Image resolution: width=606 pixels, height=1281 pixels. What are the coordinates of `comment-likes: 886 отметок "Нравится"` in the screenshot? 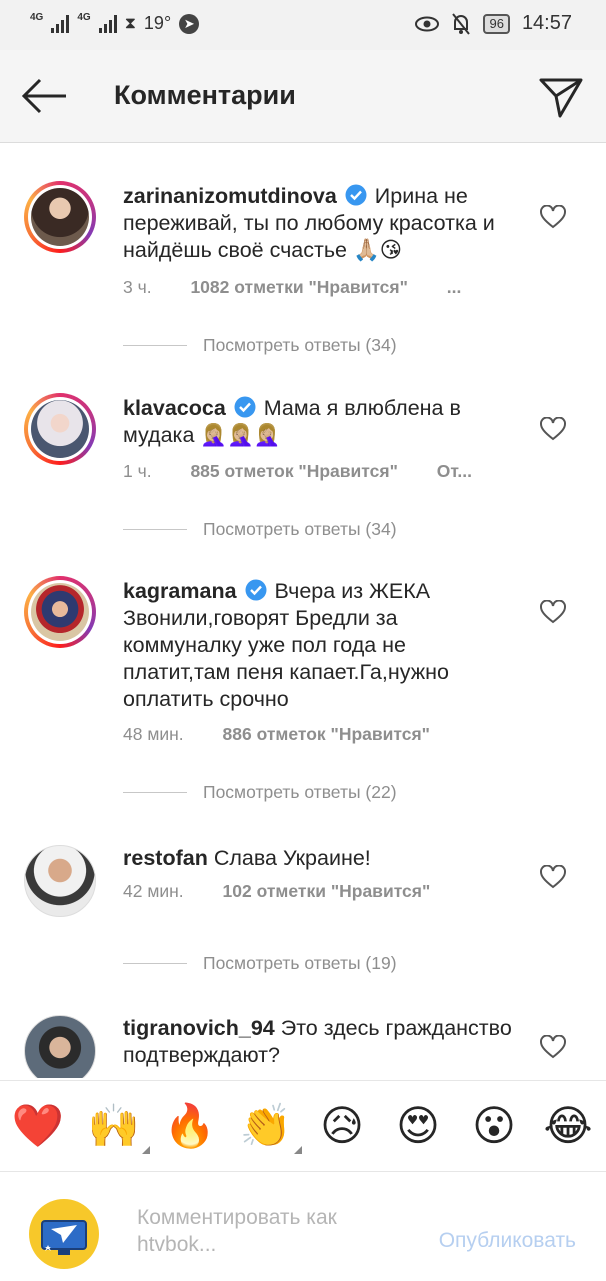 It's located at (326, 734).